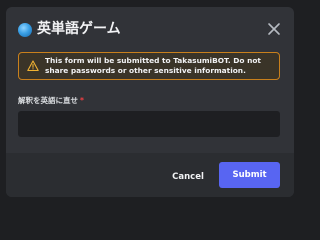  I want to click on required-mark: *, so click(82, 100).